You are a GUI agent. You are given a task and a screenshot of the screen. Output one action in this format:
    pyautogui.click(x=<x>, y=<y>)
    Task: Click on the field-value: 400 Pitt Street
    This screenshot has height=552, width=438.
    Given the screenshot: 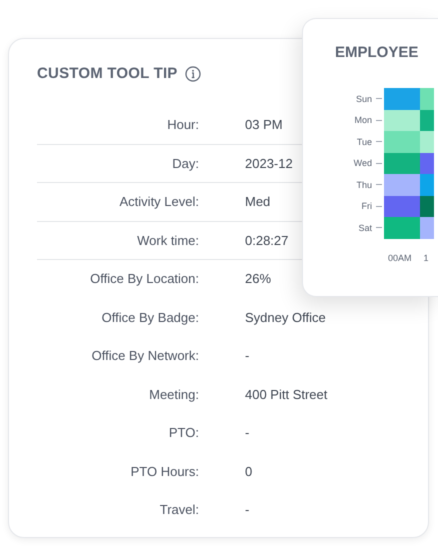 What is the action you would take?
    pyautogui.click(x=286, y=394)
    